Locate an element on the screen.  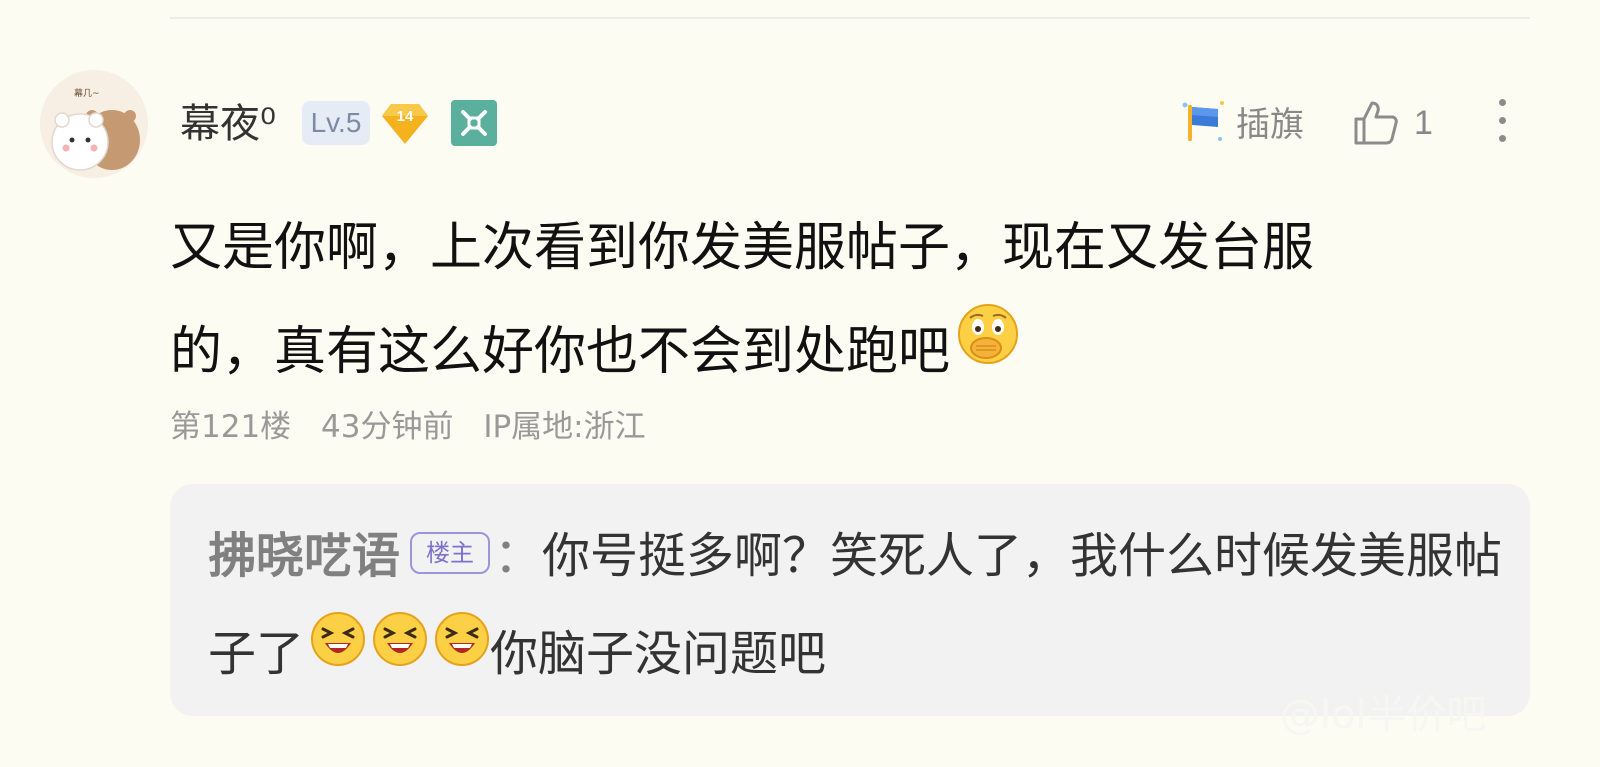
more-icon is located at coordinates (1502, 124).